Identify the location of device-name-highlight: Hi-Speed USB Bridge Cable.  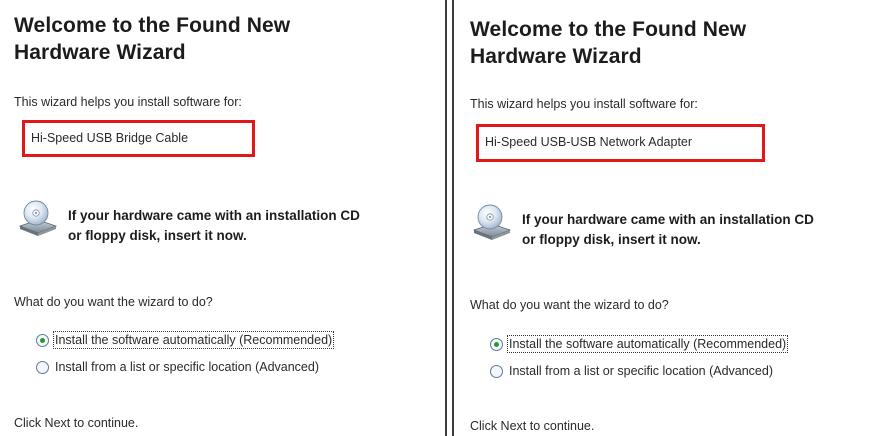
(138, 138).